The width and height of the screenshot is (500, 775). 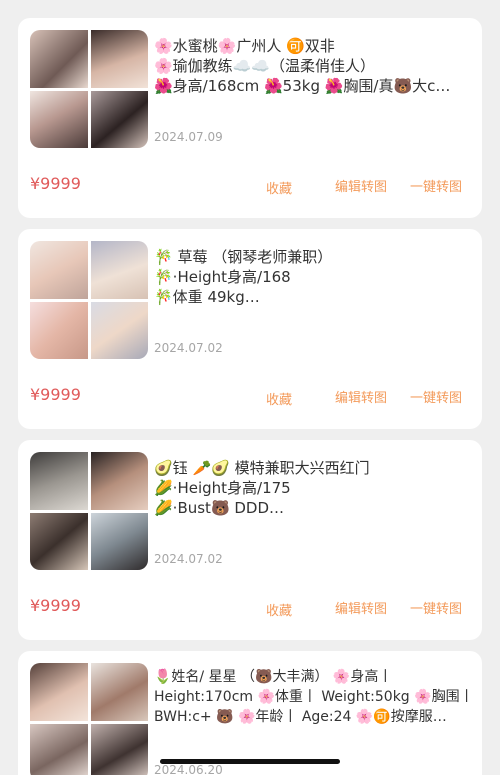 I want to click on description-line: 🌽·Height身高/175, so click(x=222, y=488).